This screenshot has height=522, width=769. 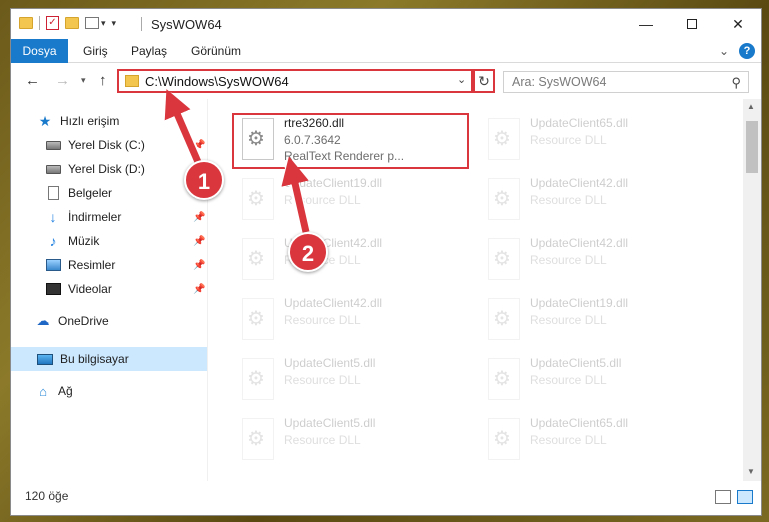 I want to click on annotation-label-2: 2, so click(x=308, y=252).